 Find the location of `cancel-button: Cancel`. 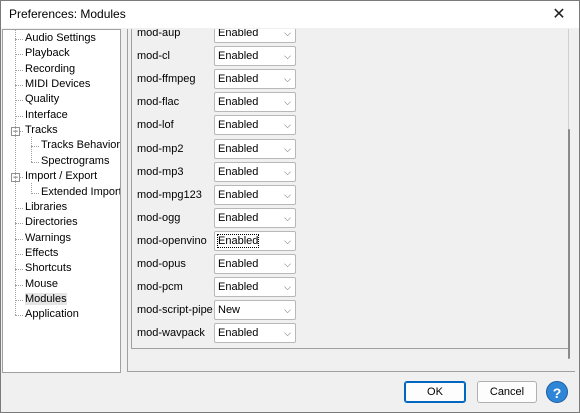

cancel-button: Cancel is located at coordinates (507, 392).